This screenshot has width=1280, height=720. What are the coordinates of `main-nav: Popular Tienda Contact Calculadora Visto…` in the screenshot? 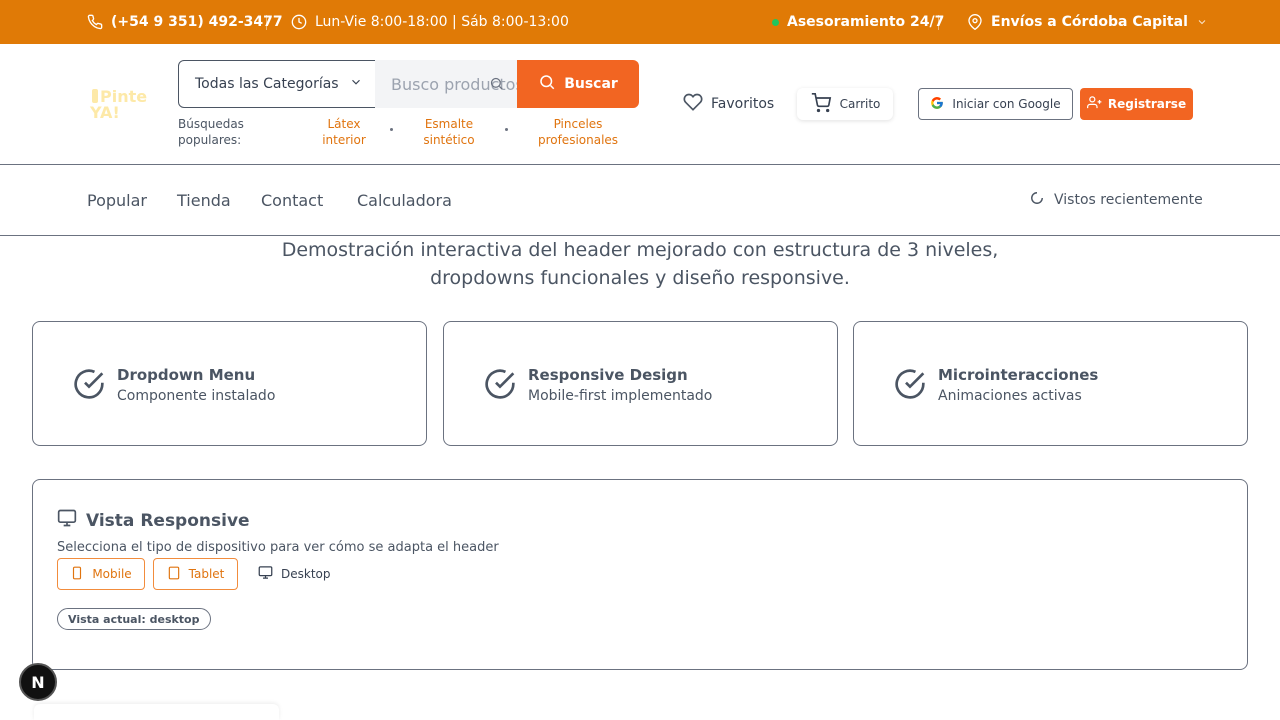 It's located at (640, 200).